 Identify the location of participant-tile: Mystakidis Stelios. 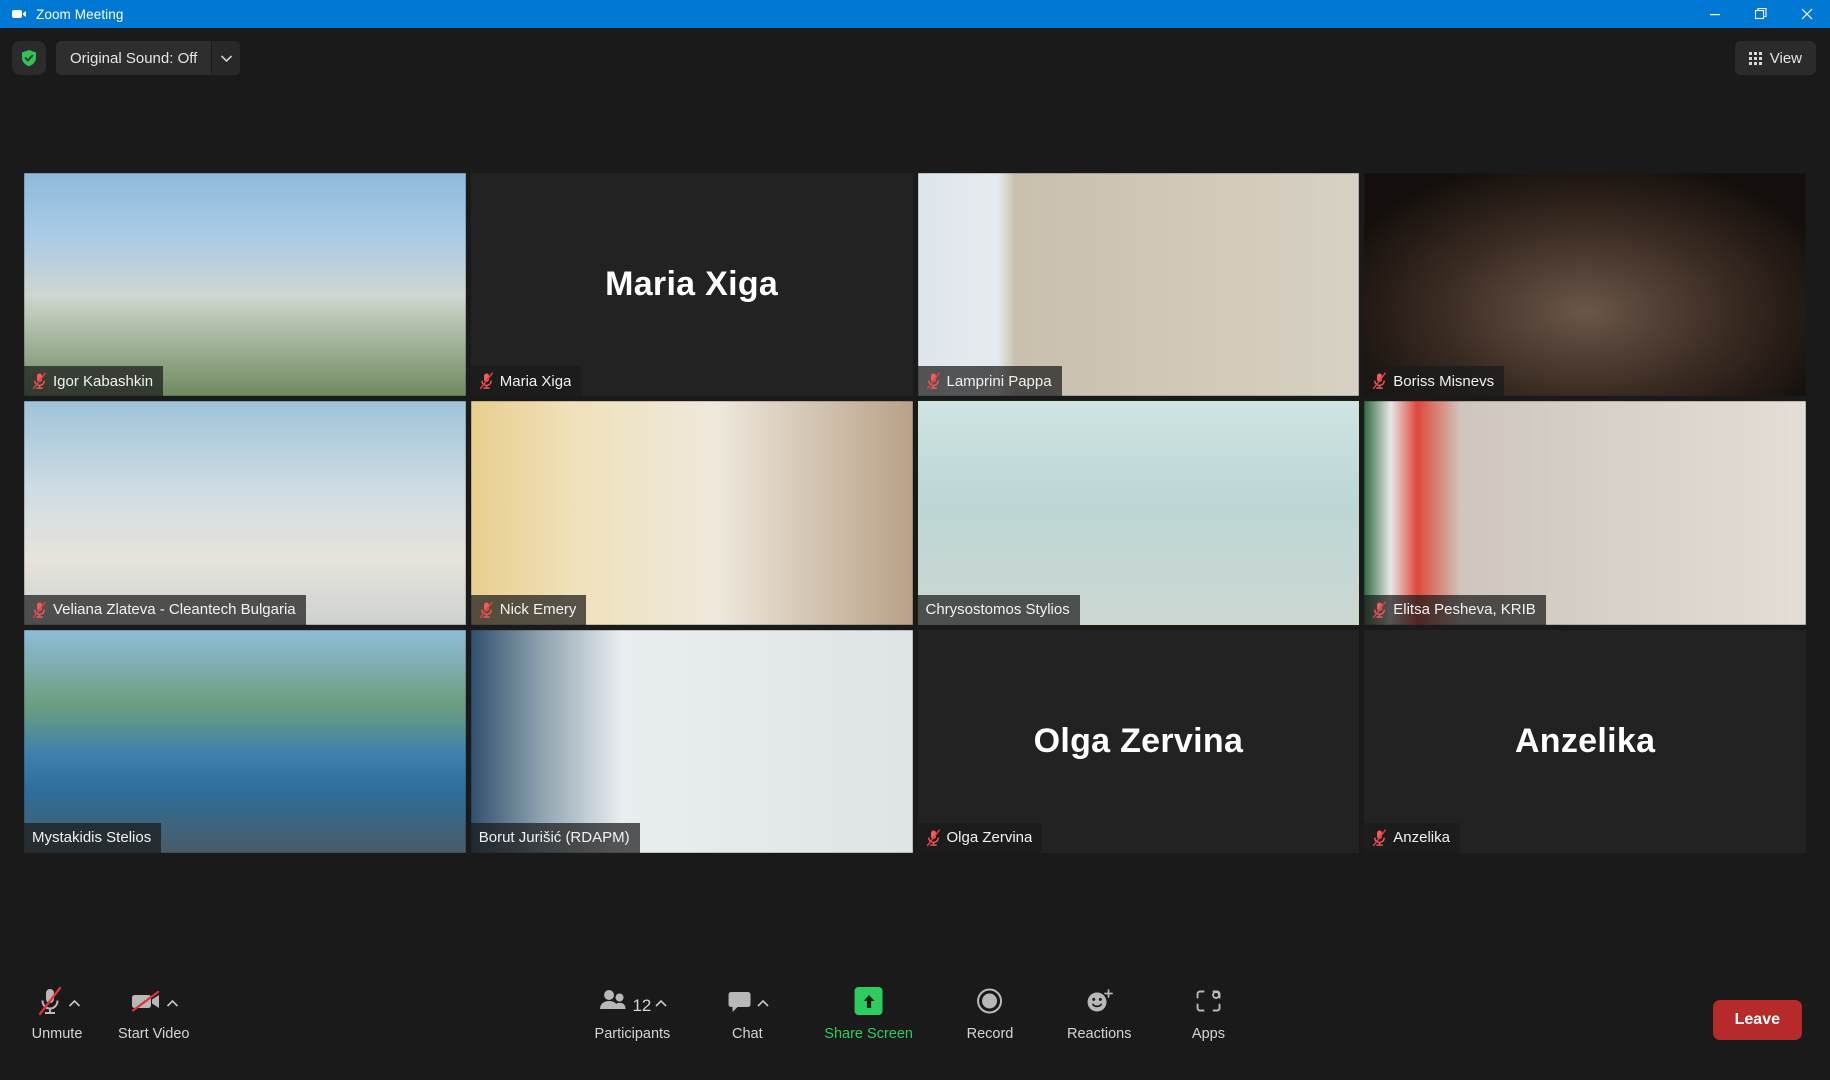
(245, 741).